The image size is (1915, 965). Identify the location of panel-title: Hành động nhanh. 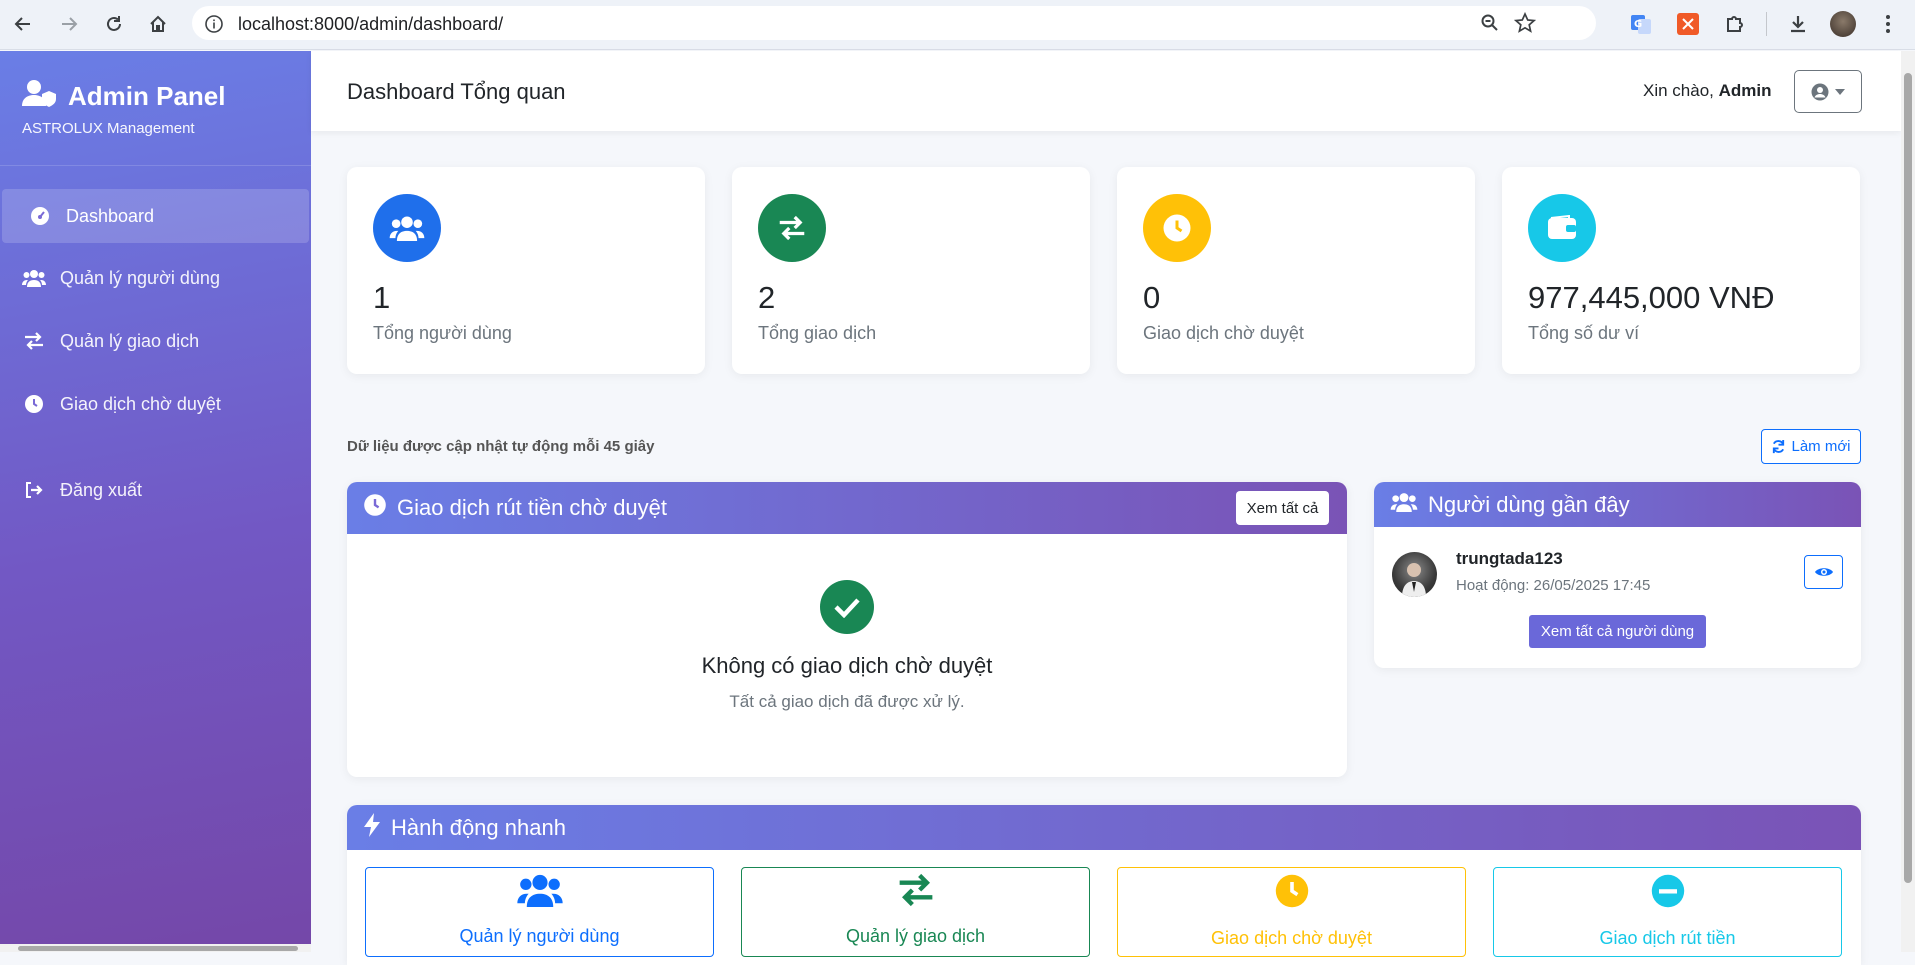
(478, 827).